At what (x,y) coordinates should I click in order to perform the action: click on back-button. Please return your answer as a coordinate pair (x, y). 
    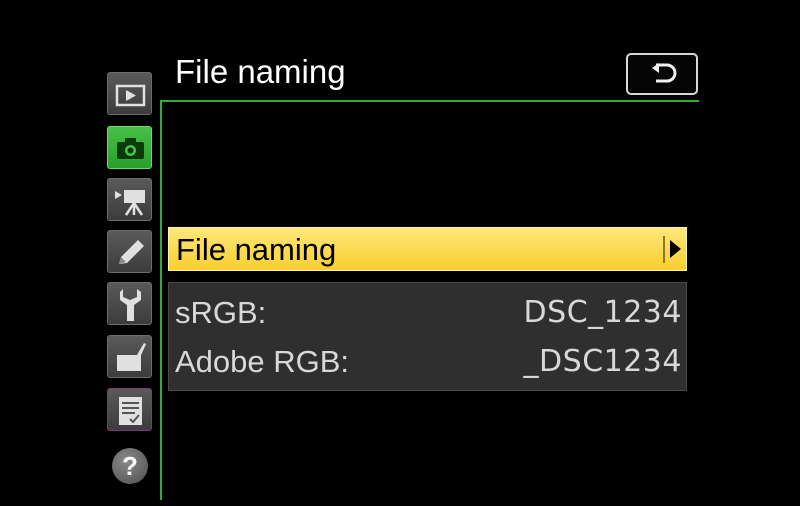
    Looking at the image, I should click on (662, 74).